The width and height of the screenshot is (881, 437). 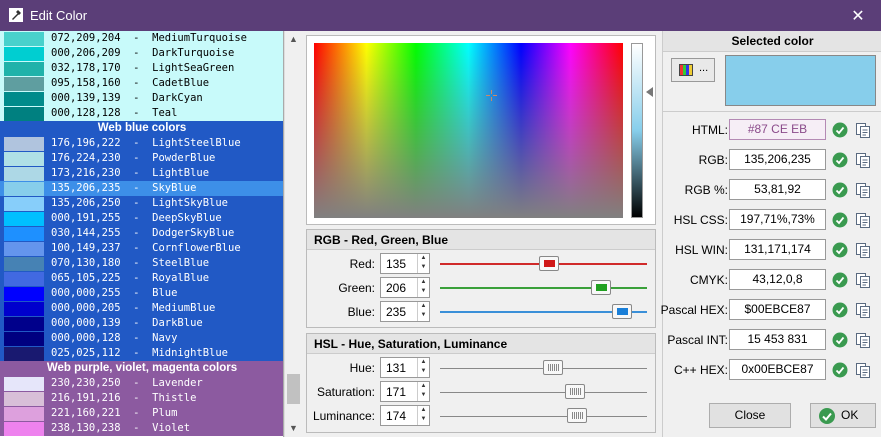 I want to click on value-spinner: 135 ▲ ▼, so click(x=405, y=263).